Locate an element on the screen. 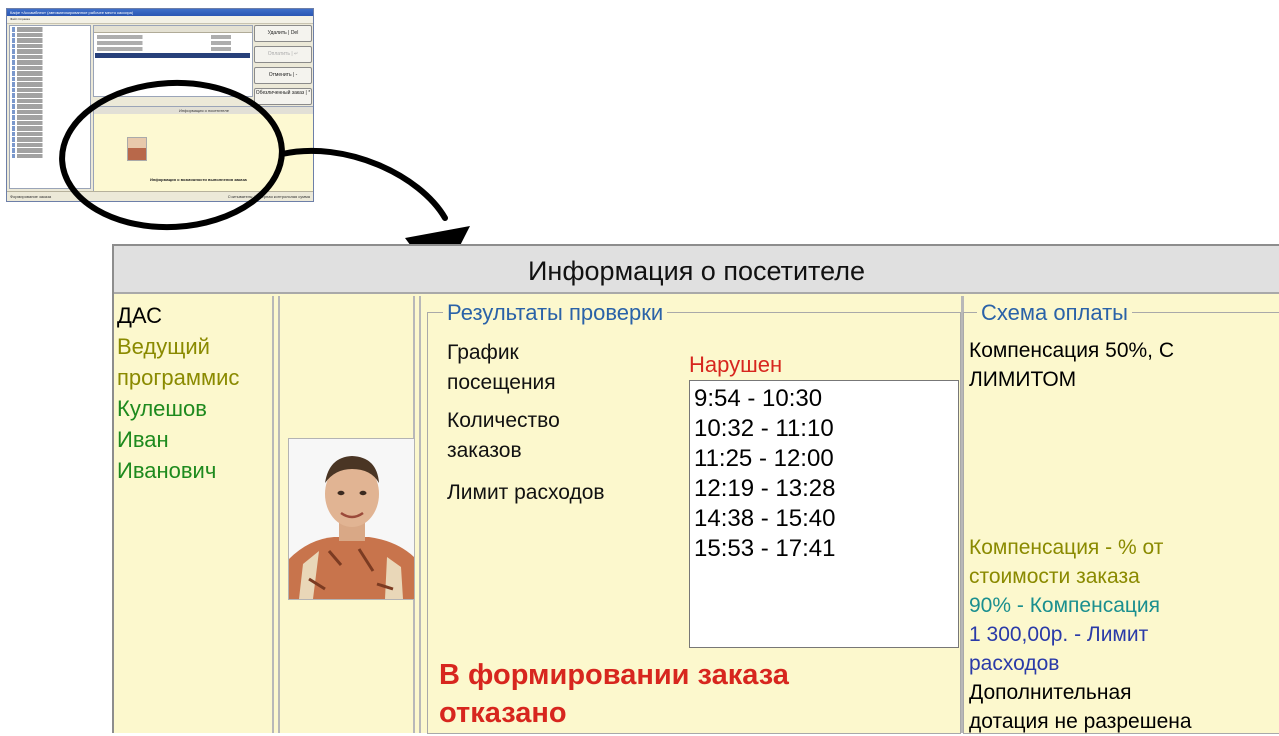  selected-row is located at coordinates (172, 55).